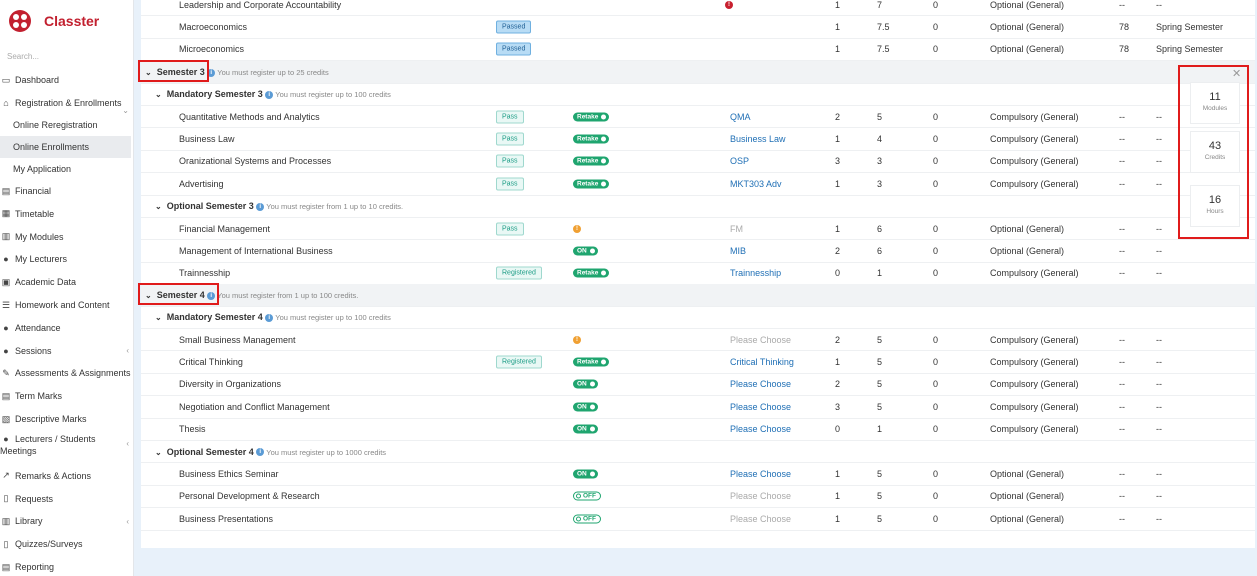 This screenshot has width=1257, height=576. What do you see at coordinates (510, 139) in the screenshot?
I see `status-badge: Pass` at bounding box center [510, 139].